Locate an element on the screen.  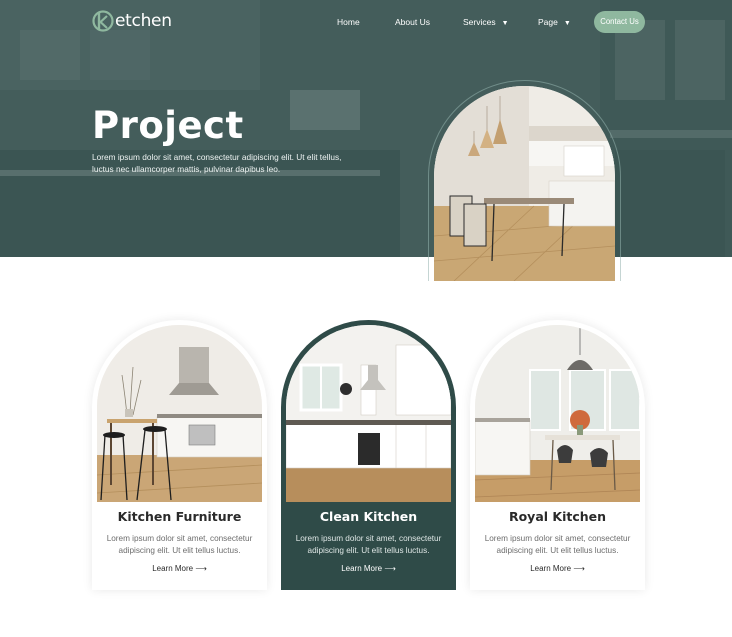
card-title: Kitchen Furniture is located at coordinates (179, 516).